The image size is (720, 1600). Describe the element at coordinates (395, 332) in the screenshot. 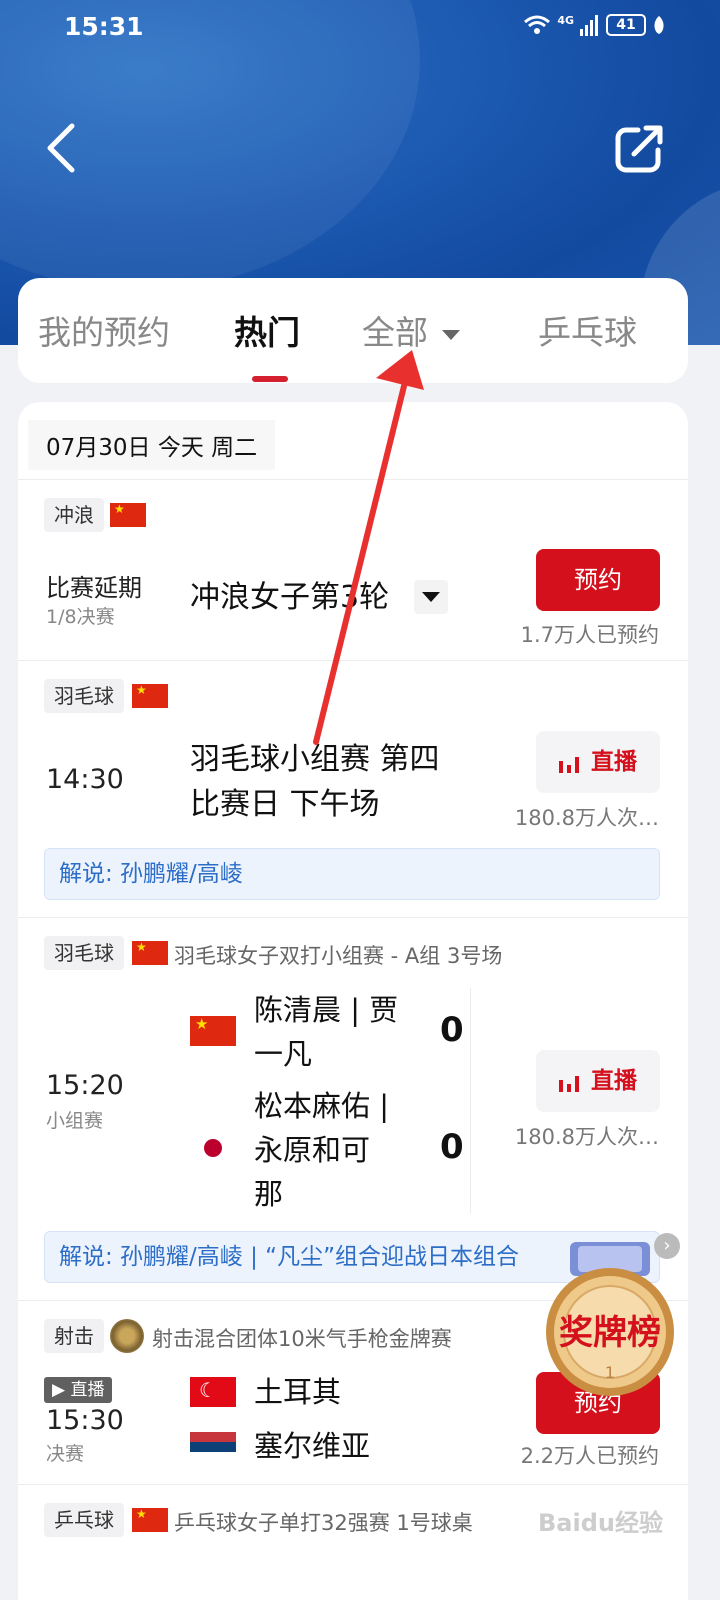

I see `tab-all-label: 全部` at that location.